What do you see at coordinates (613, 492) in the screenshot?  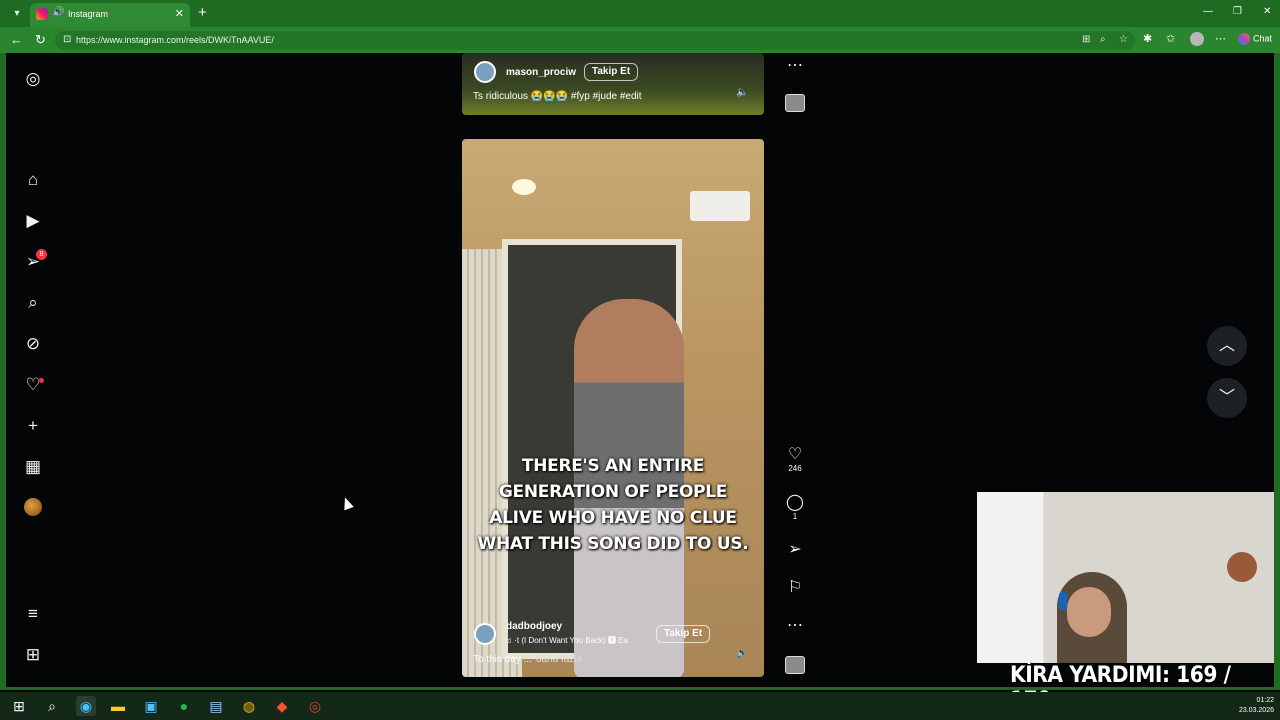 I see `overlay-line-2: GENERATION OF PEOPLE` at bounding box center [613, 492].